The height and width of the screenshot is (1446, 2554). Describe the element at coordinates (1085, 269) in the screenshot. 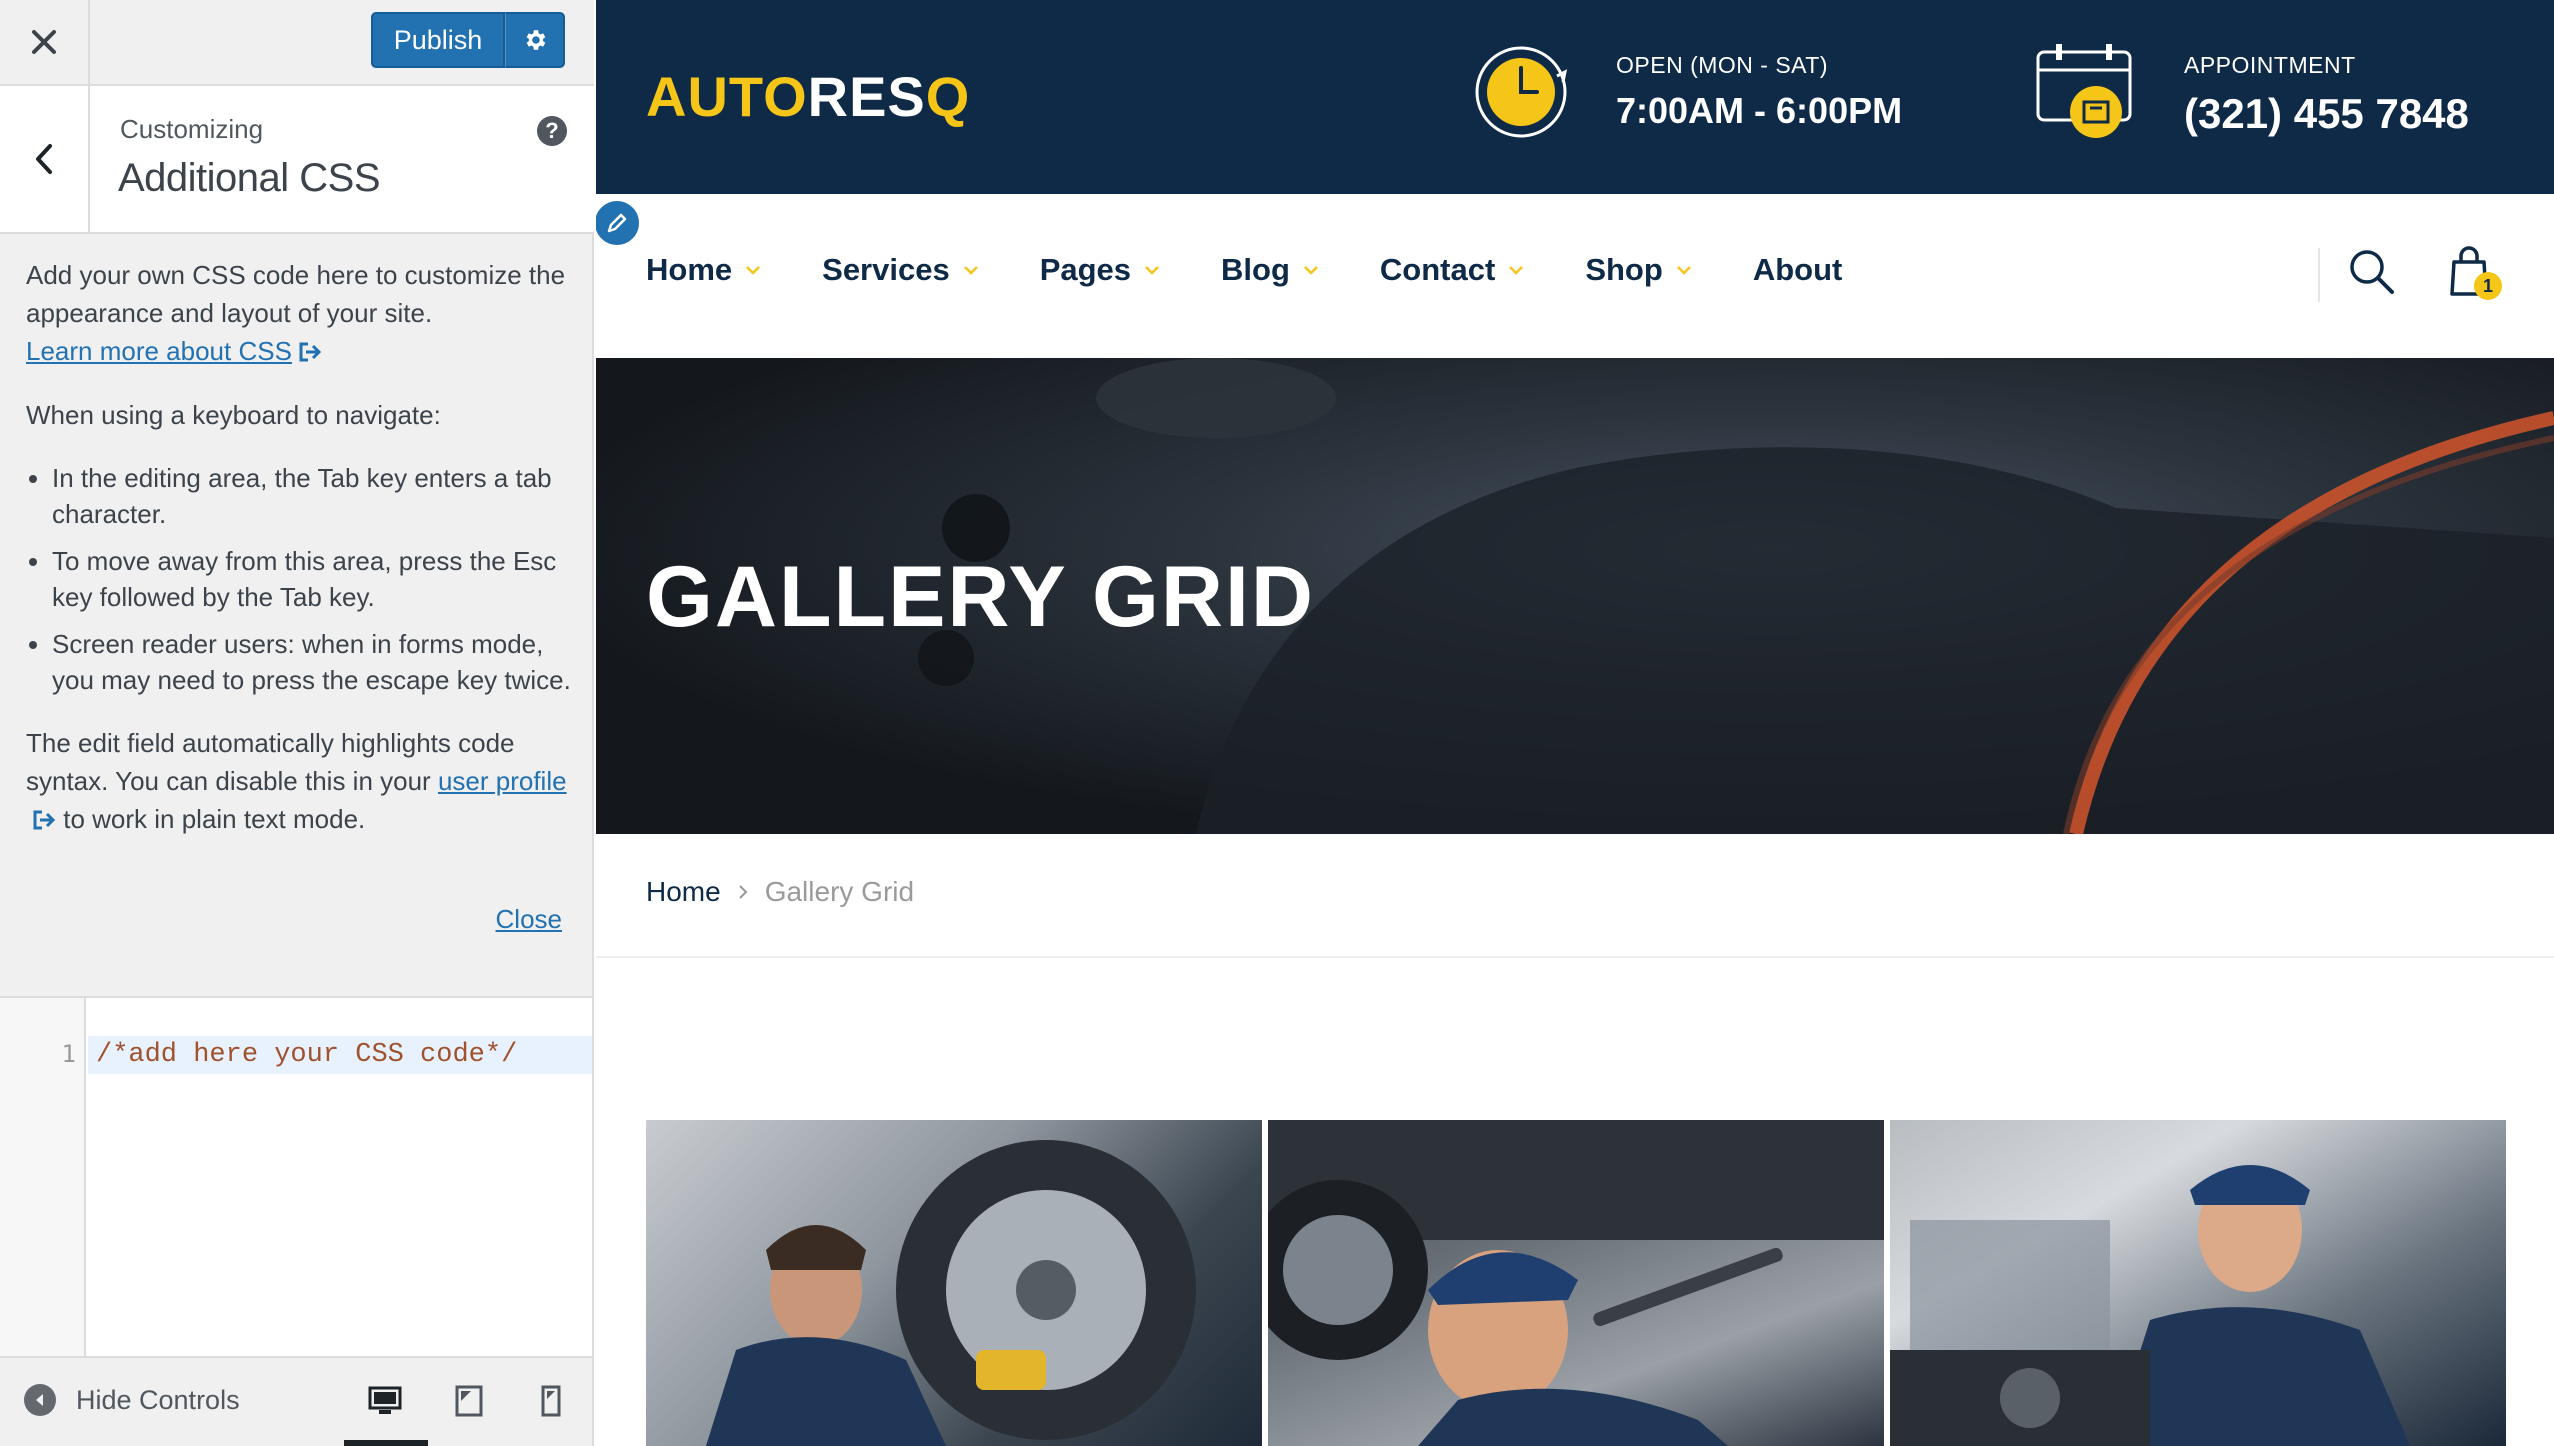

I see `nav-label: Pages` at that location.